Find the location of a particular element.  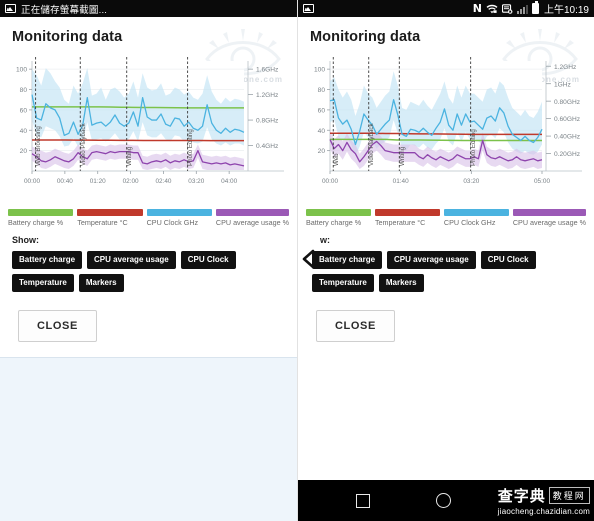

watermark-cn2-text: 教程网 is located at coordinates (569, 495).